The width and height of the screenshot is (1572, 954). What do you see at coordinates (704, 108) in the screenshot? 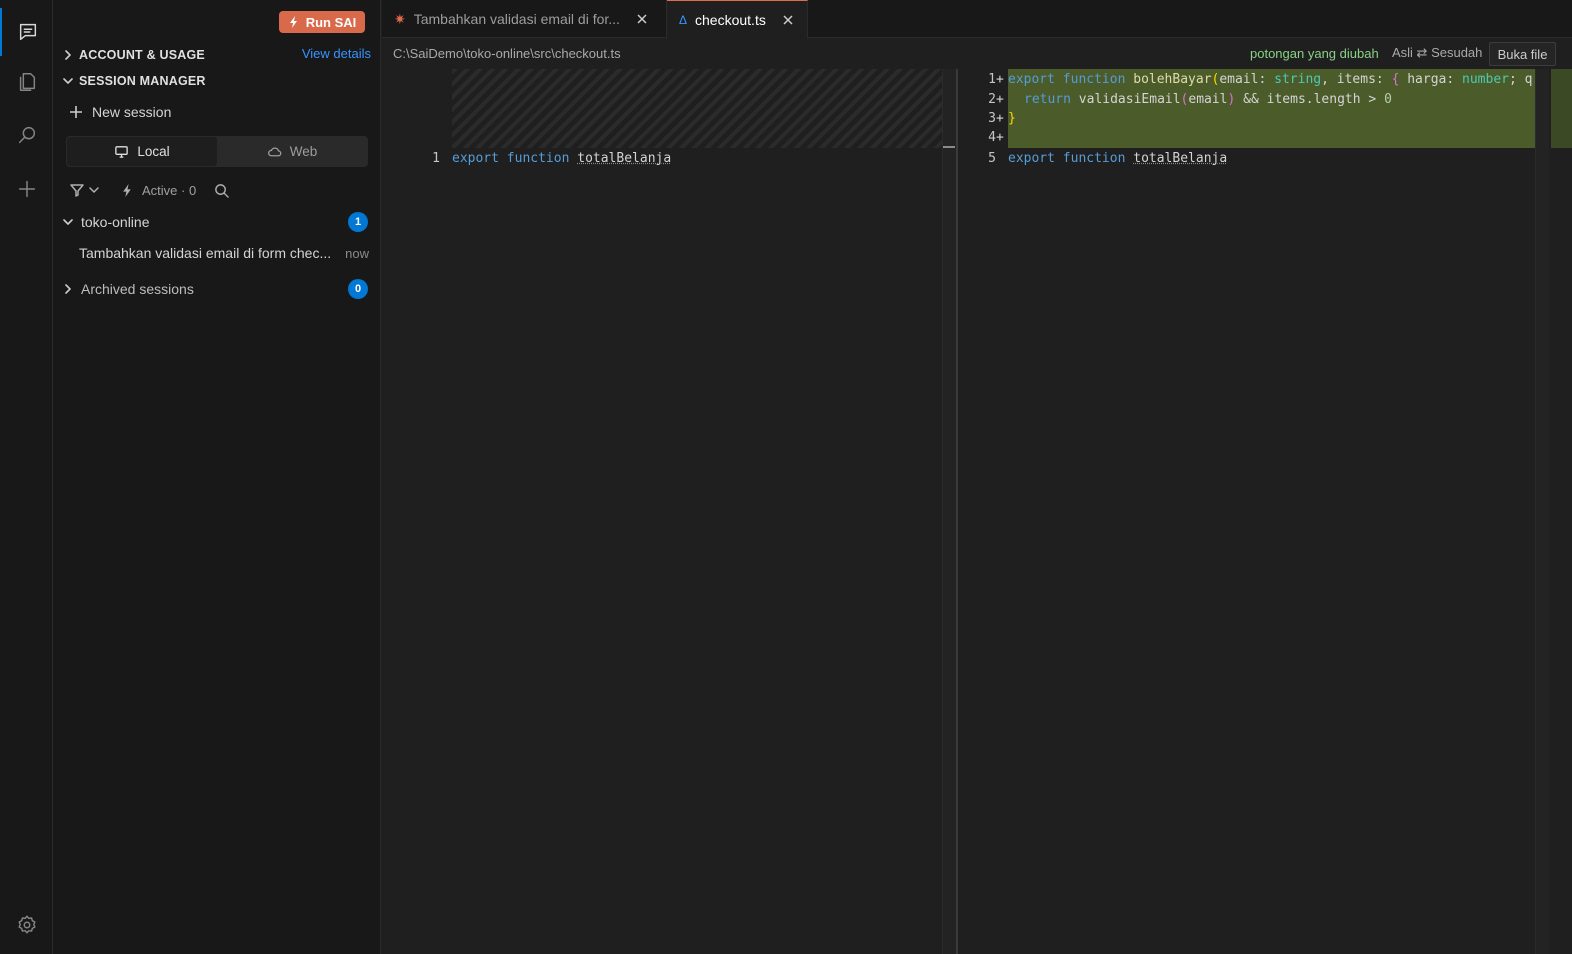
I see `empty-region` at bounding box center [704, 108].